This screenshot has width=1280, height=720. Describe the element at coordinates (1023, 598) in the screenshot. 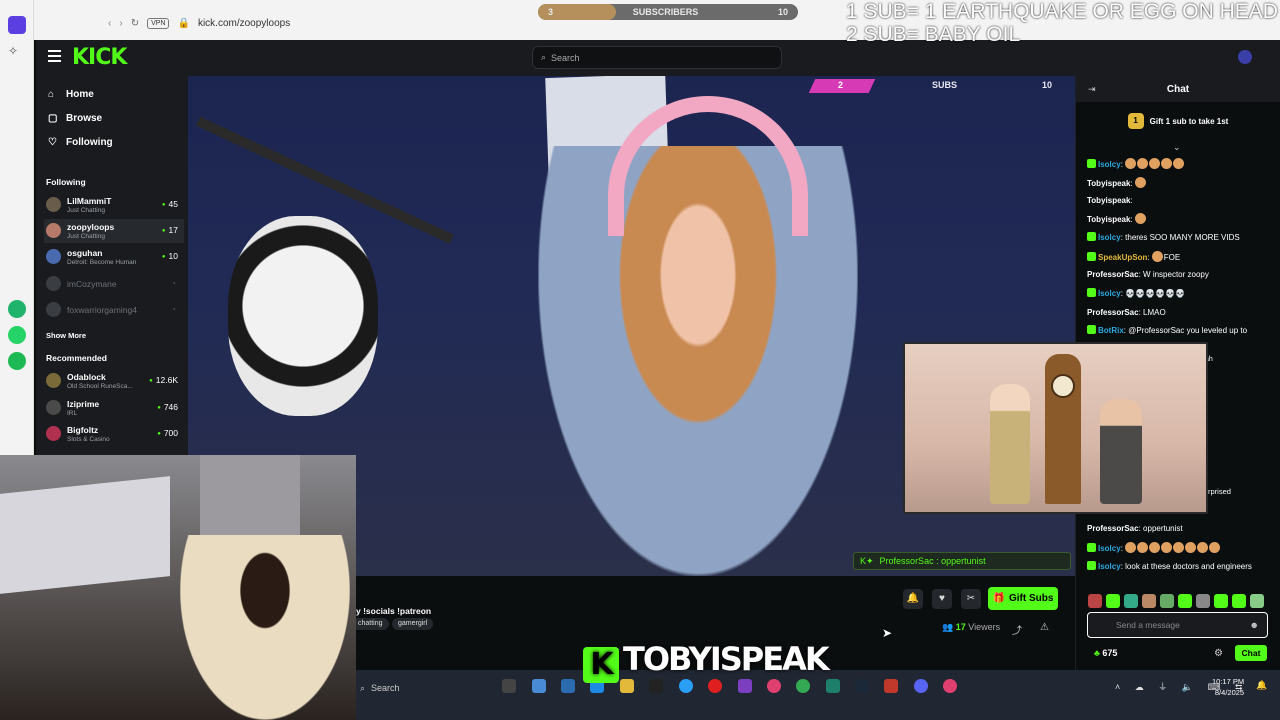

I see `gift-subs-button: 🎁 Gift Subs` at that location.